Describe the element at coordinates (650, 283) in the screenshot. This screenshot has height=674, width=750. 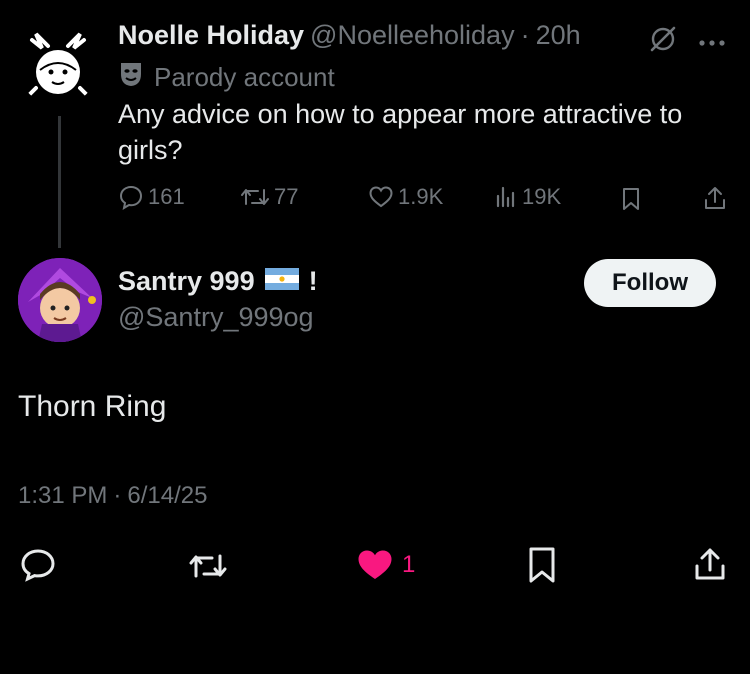
I see `follow-button: Follow` at that location.